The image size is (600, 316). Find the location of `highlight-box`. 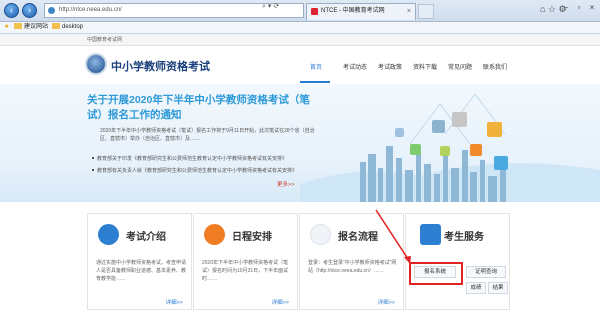

highlight-box is located at coordinates (436, 273).